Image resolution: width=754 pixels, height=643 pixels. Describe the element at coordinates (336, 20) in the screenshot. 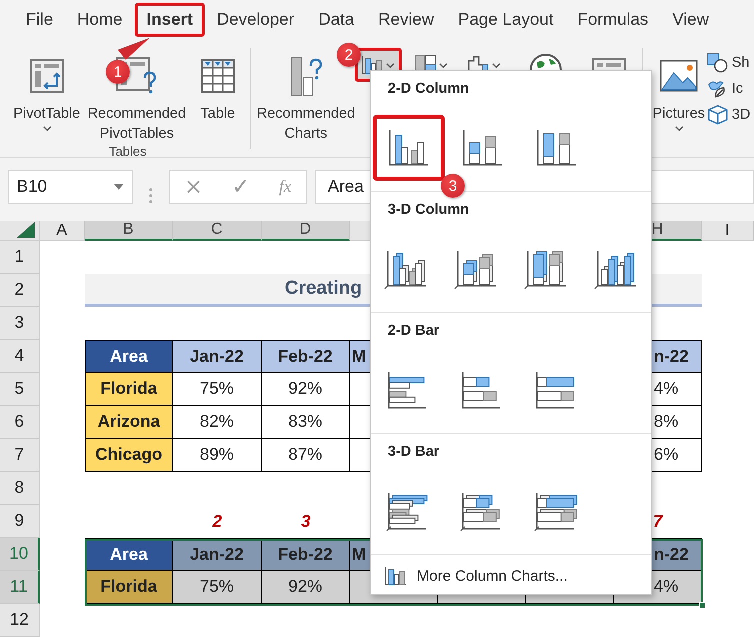

I see `menu-tab: Data` at that location.